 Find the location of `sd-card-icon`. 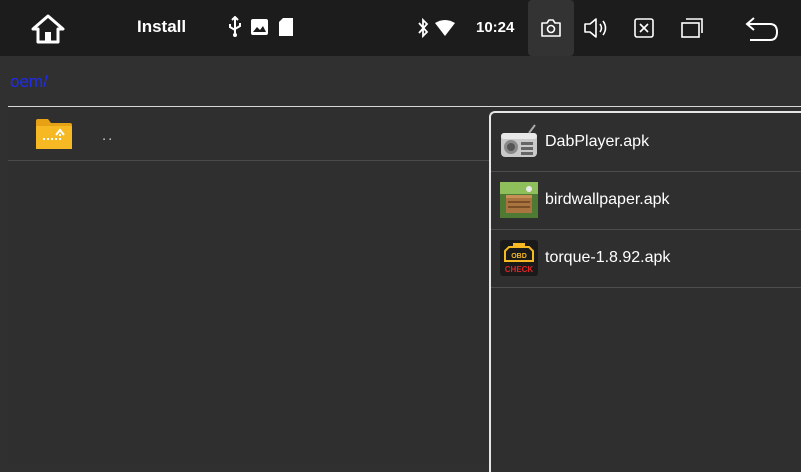

sd-card-icon is located at coordinates (286, 27).